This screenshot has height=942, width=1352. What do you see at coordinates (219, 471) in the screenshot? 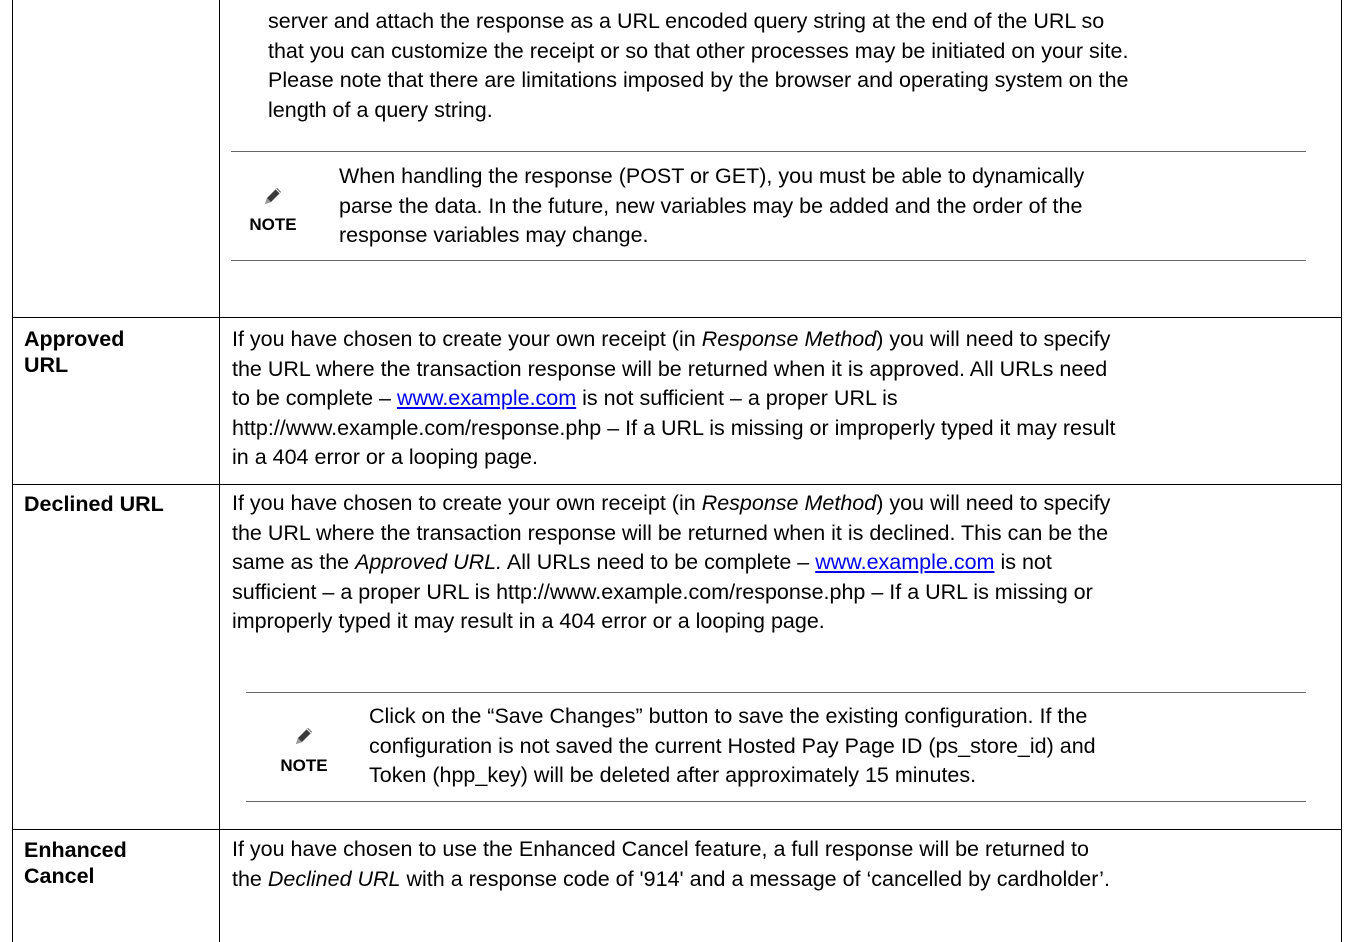
I see `table-border-middle` at bounding box center [219, 471].